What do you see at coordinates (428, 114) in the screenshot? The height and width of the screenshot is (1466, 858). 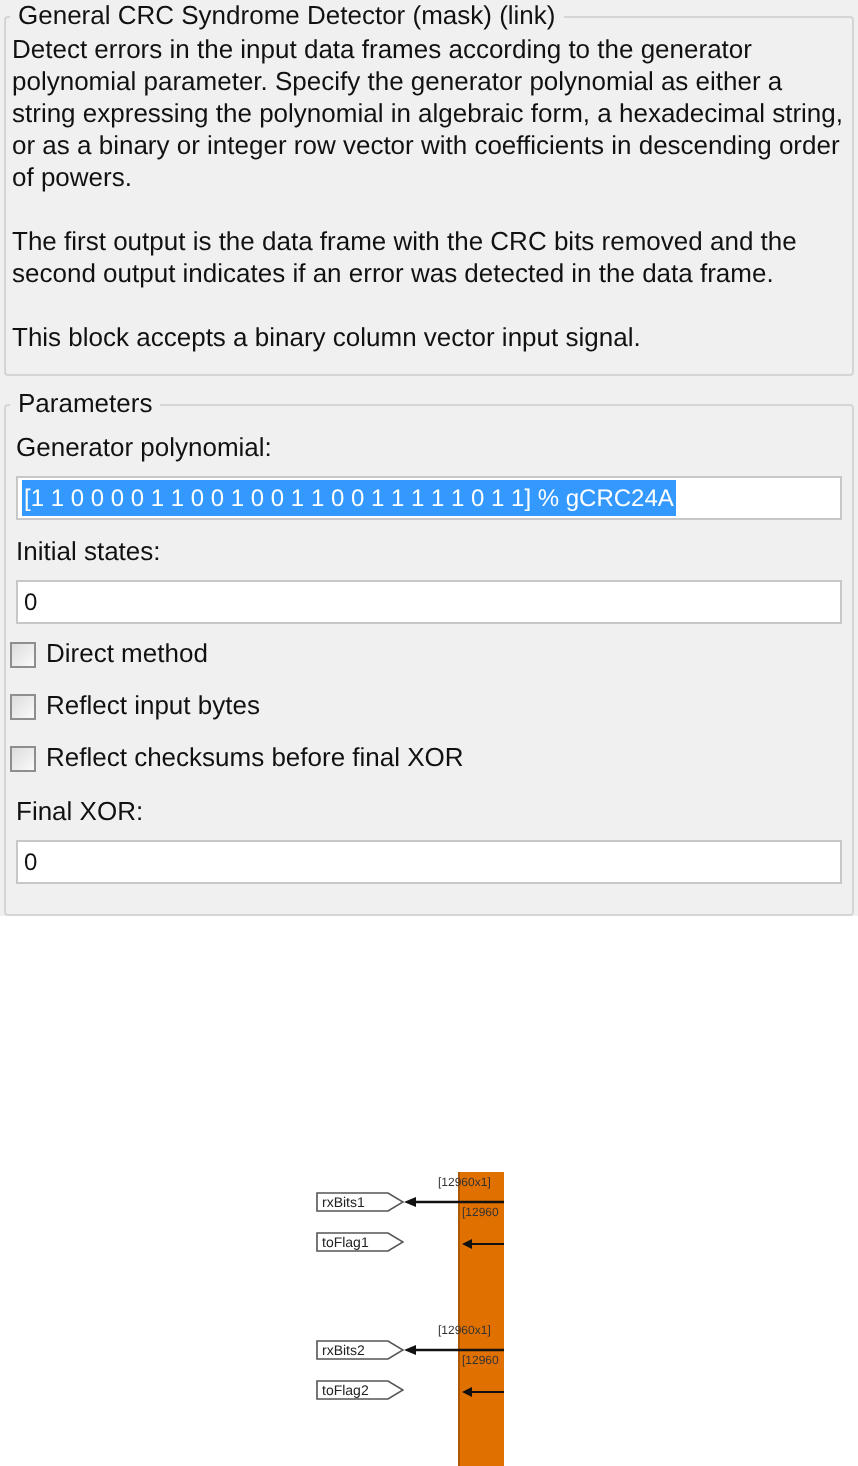 I see `description-text: Detect errors in the input data frames according to the generator polynomial parameter. Specify the generator polynomial as either a string expressing the polynomial in algebraic form, a hexadecimal string, or as a binary or integer row vector with coefficients in descending order of powers.` at bounding box center [428, 114].